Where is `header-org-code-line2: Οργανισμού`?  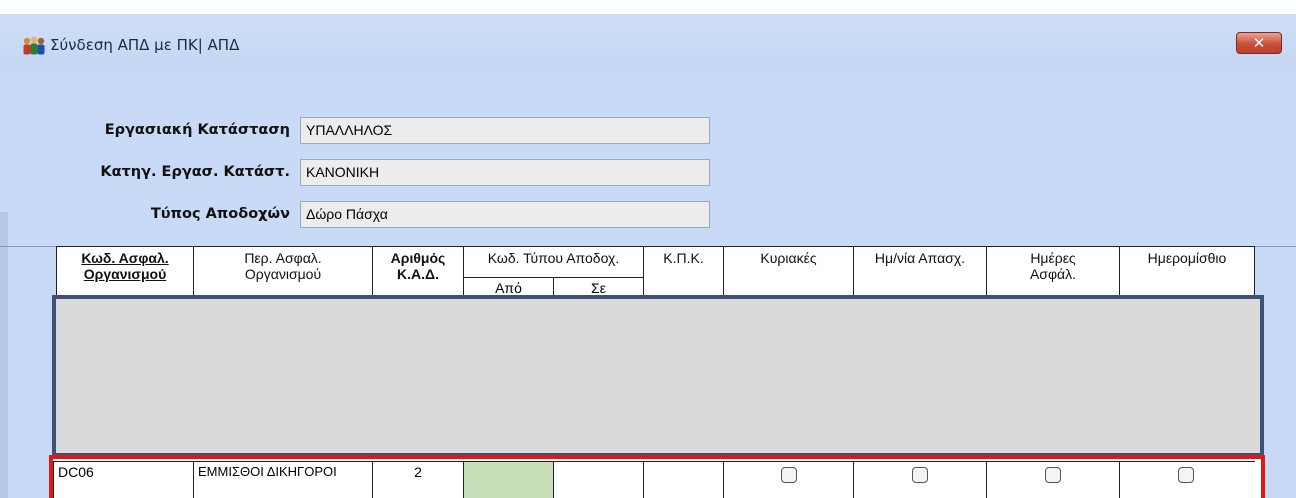 header-org-code-line2: Οργανισμού is located at coordinates (125, 274).